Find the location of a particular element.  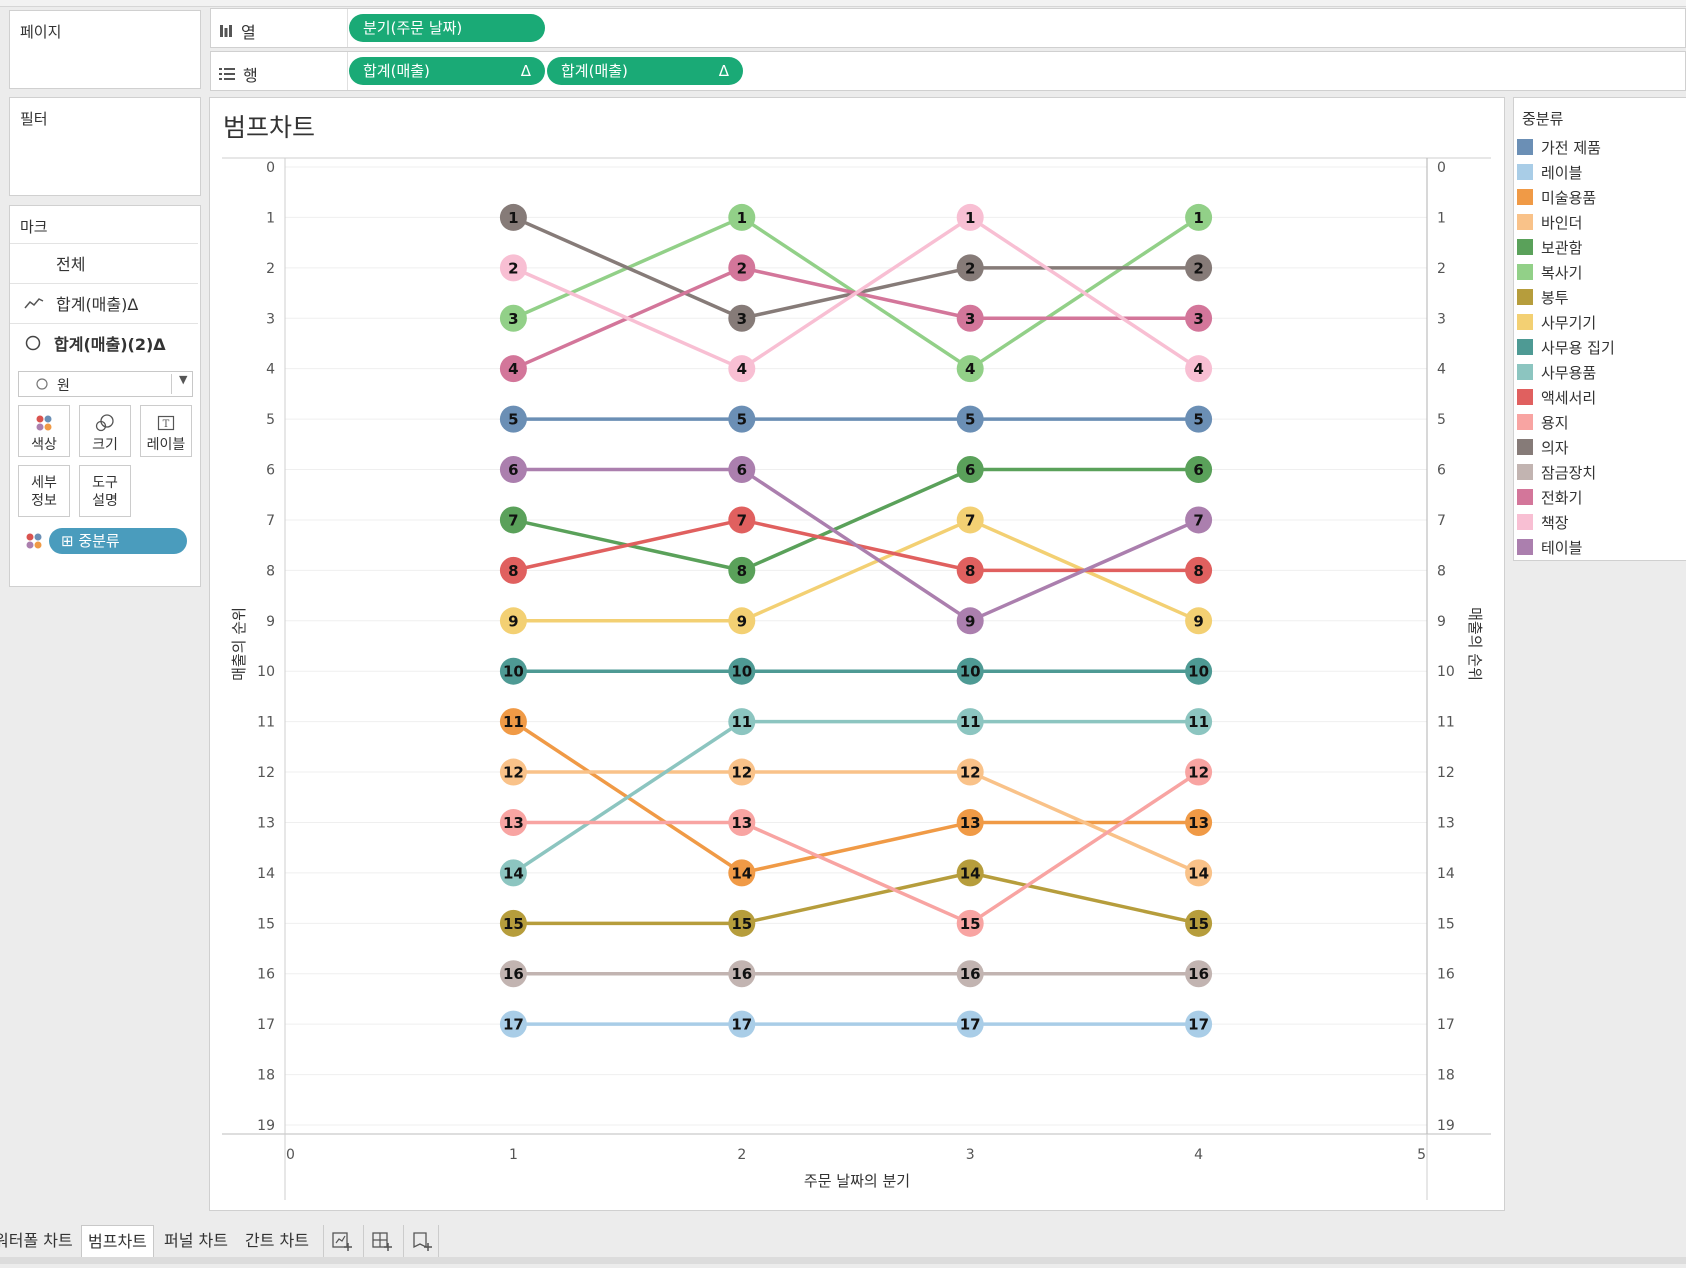

y-tick-label-left: 2 is located at coordinates (270, 269).